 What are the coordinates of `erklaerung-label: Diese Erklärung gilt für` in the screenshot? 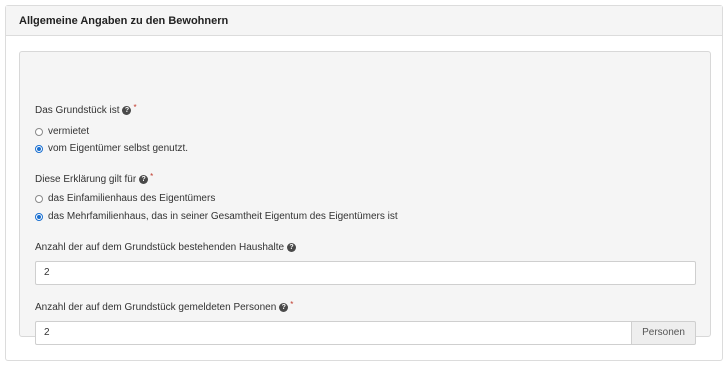 It's located at (86, 179).